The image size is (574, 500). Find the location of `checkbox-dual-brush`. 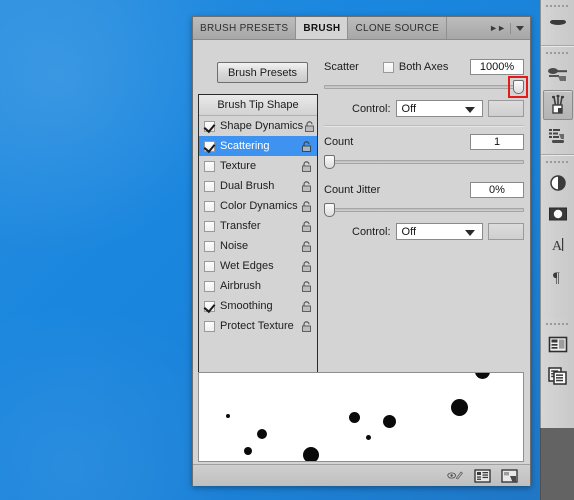

checkbox-dual-brush is located at coordinates (209, 186).